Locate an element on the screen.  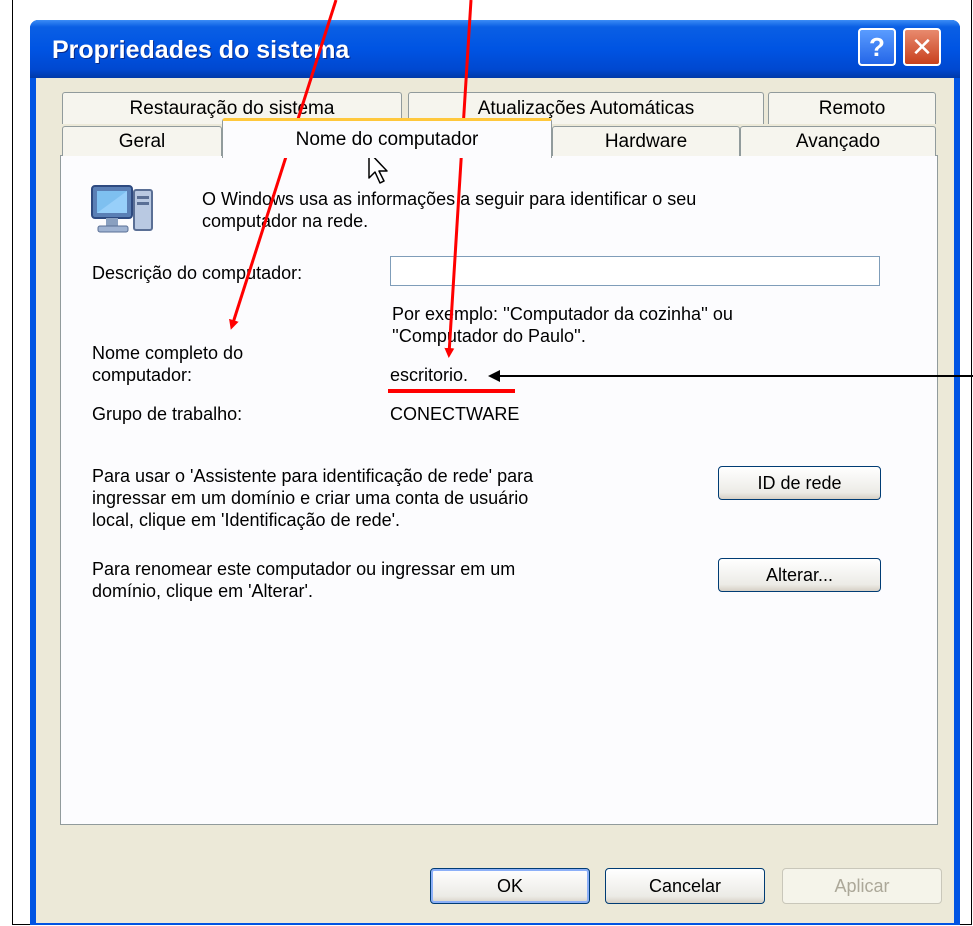
red-arrow-to-fullname-label is located at coordinates (283, 165).